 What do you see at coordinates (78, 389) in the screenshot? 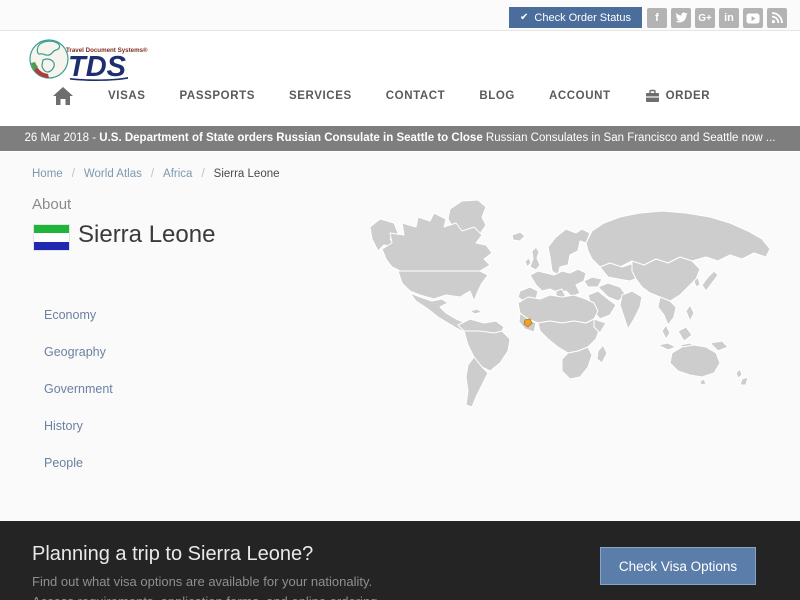
I see `link-government: Government` at bounding box center [78, 389].